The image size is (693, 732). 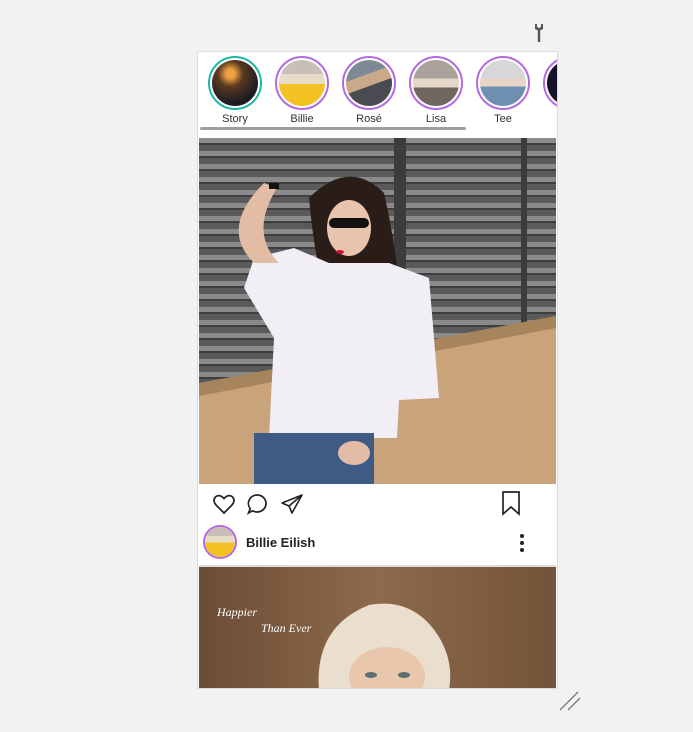 I want to click on author-name: Billie Eilish, so click(x=280, y=542).